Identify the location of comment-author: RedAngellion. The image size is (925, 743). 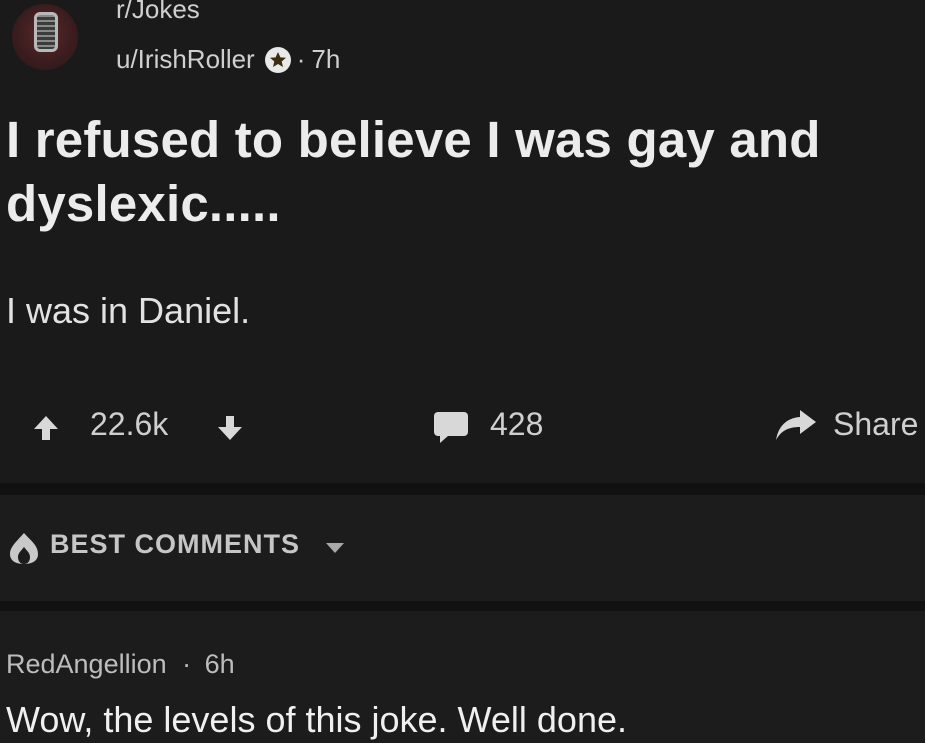
(86, 664).